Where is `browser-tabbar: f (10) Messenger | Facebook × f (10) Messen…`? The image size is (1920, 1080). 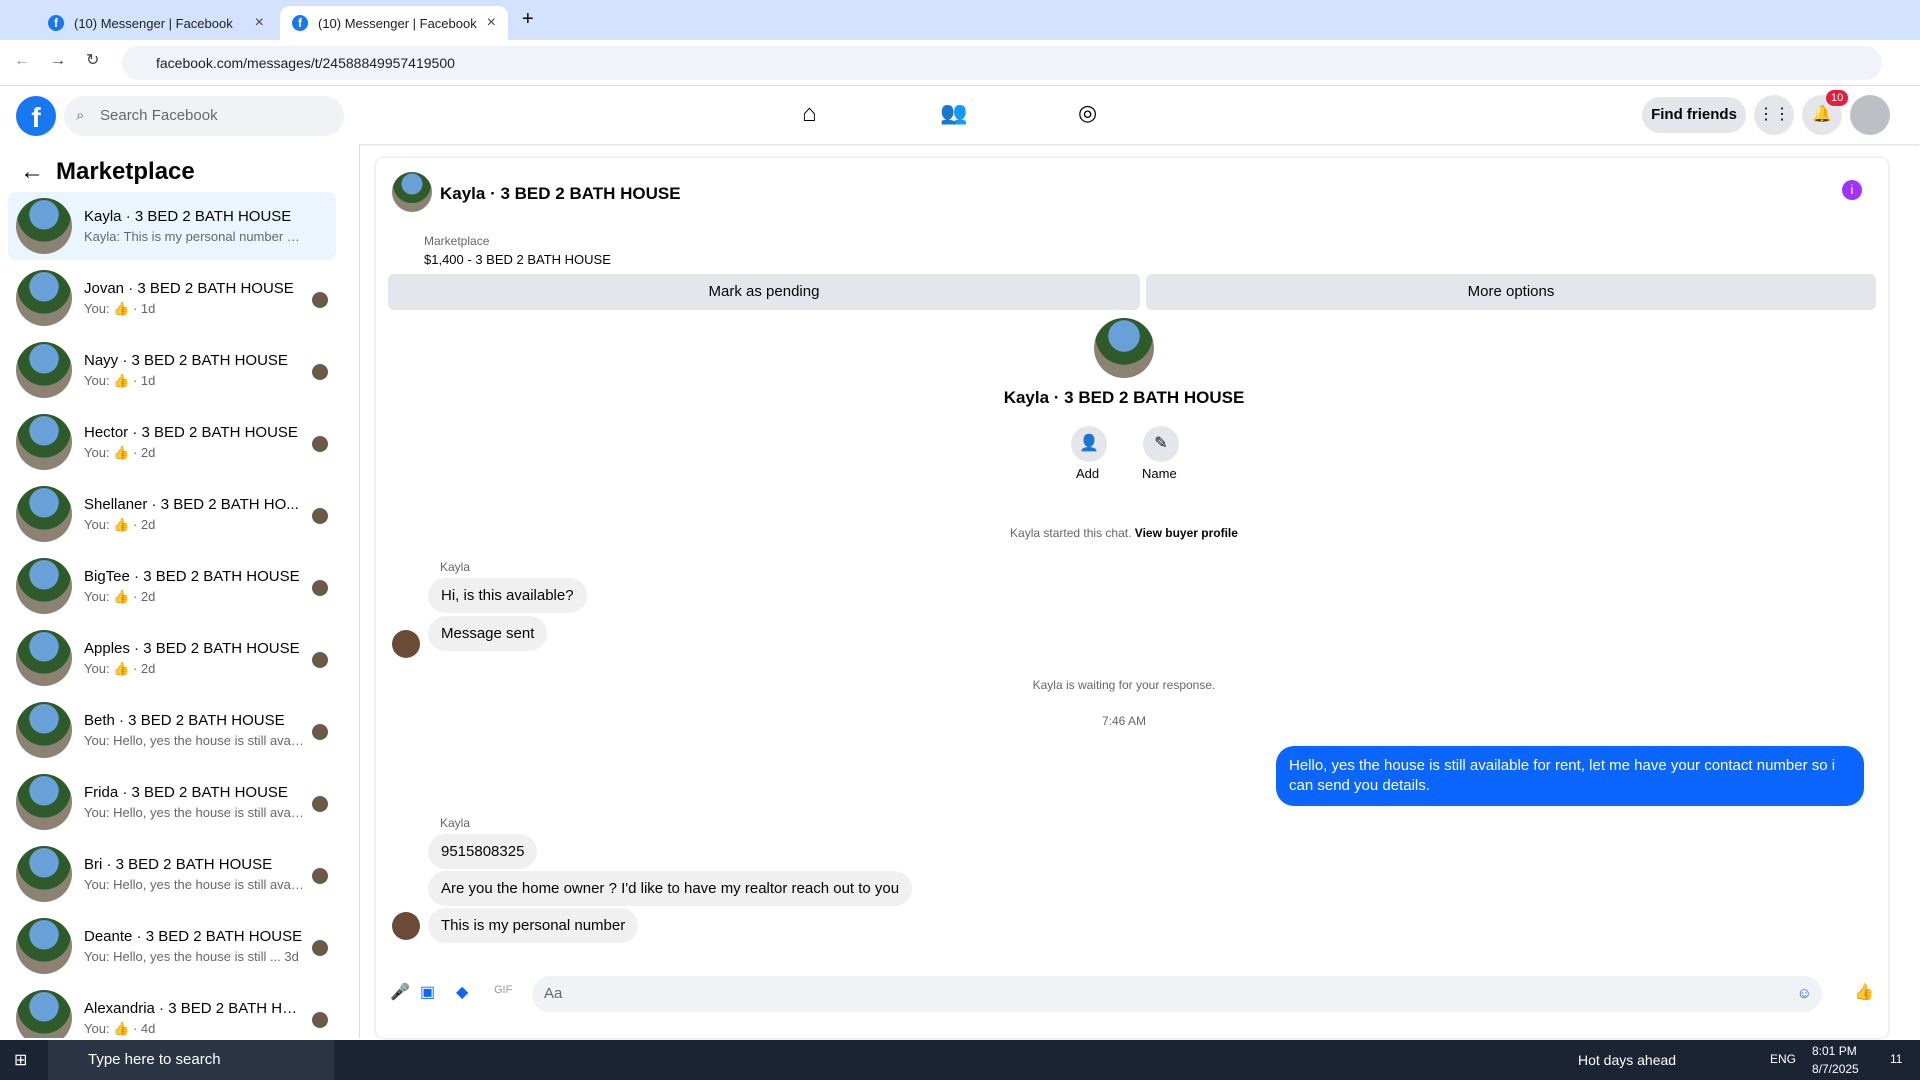 browser-tabbar: f (10) Messenger | Facebook × f (10) Messen… is located at coordinates (960, 20).